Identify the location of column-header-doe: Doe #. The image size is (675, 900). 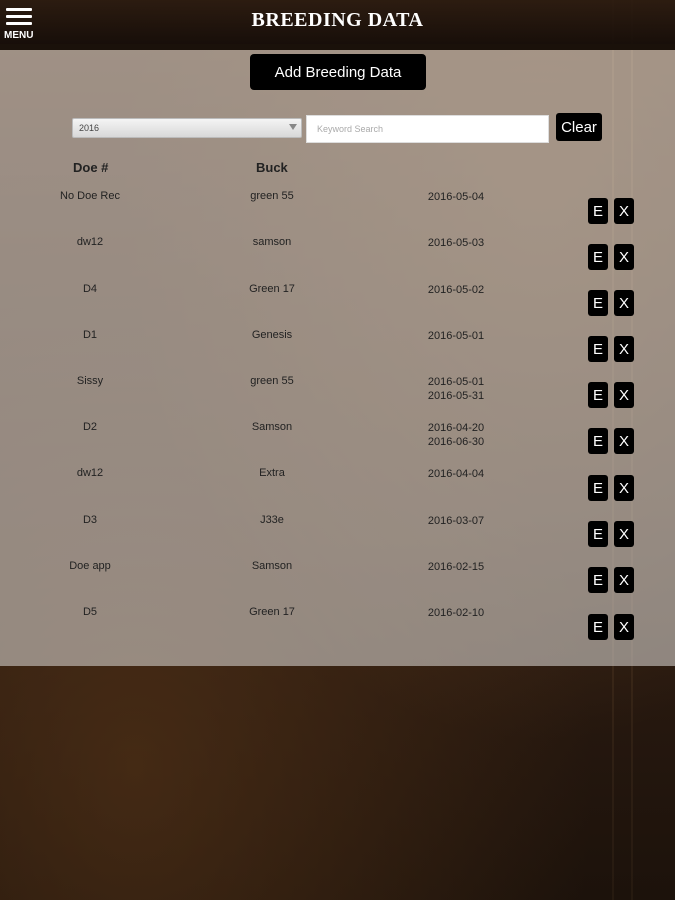
(91, 167).